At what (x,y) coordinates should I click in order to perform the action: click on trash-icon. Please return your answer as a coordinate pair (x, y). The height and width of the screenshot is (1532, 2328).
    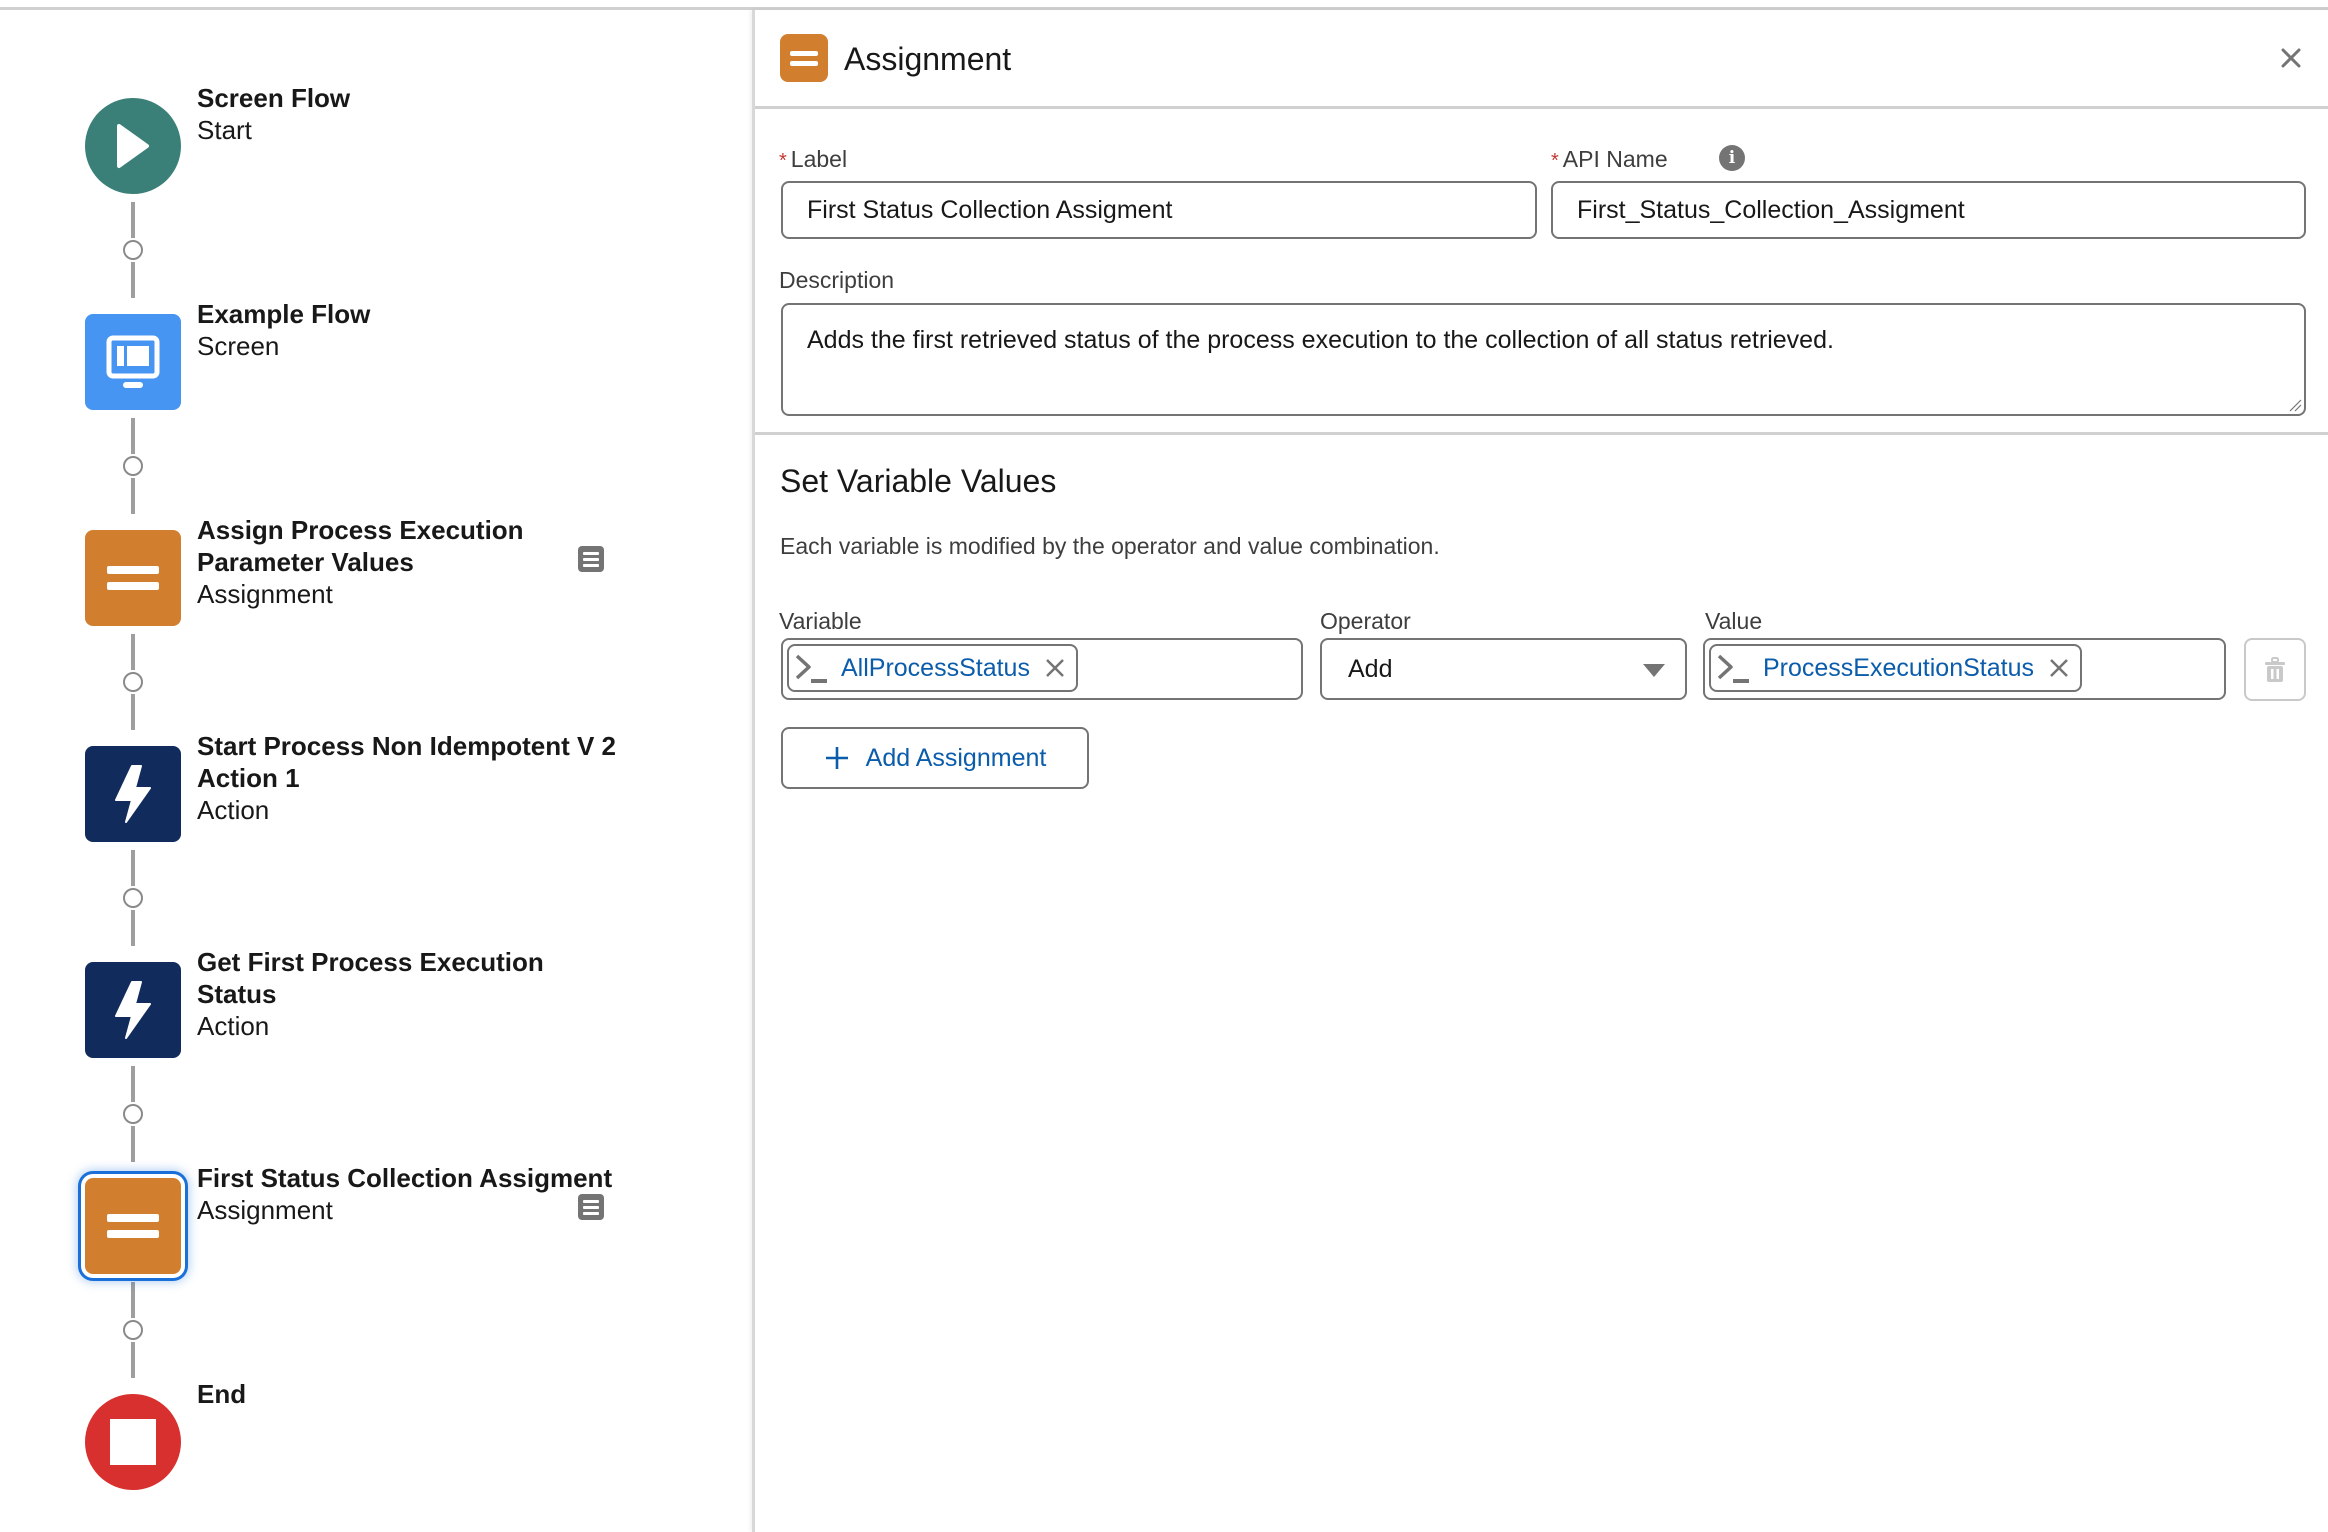
    Looking at the image, I should click on (2275, 669).